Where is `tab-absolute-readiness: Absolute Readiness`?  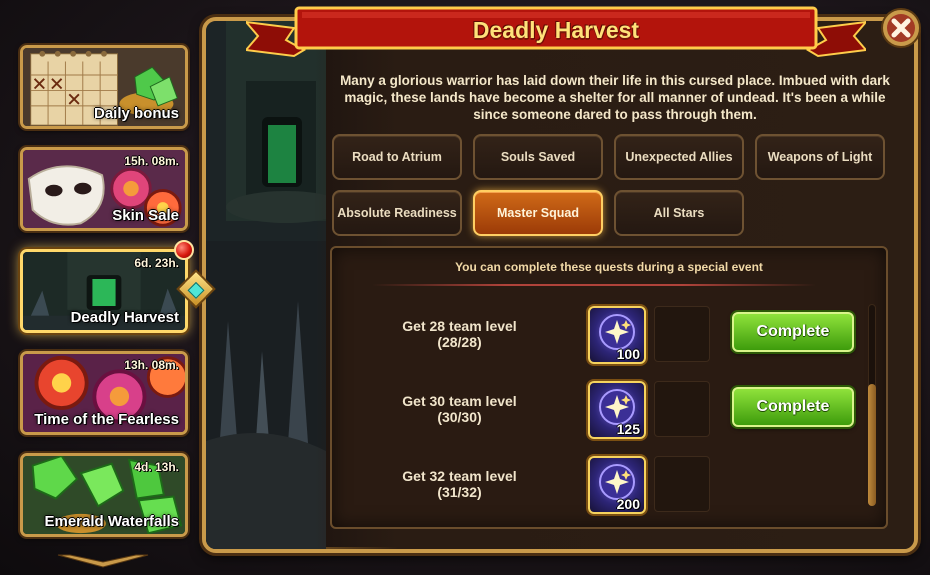 tab-absolute-readiness: Absolute Readiness is located at coordinates (397, 213).